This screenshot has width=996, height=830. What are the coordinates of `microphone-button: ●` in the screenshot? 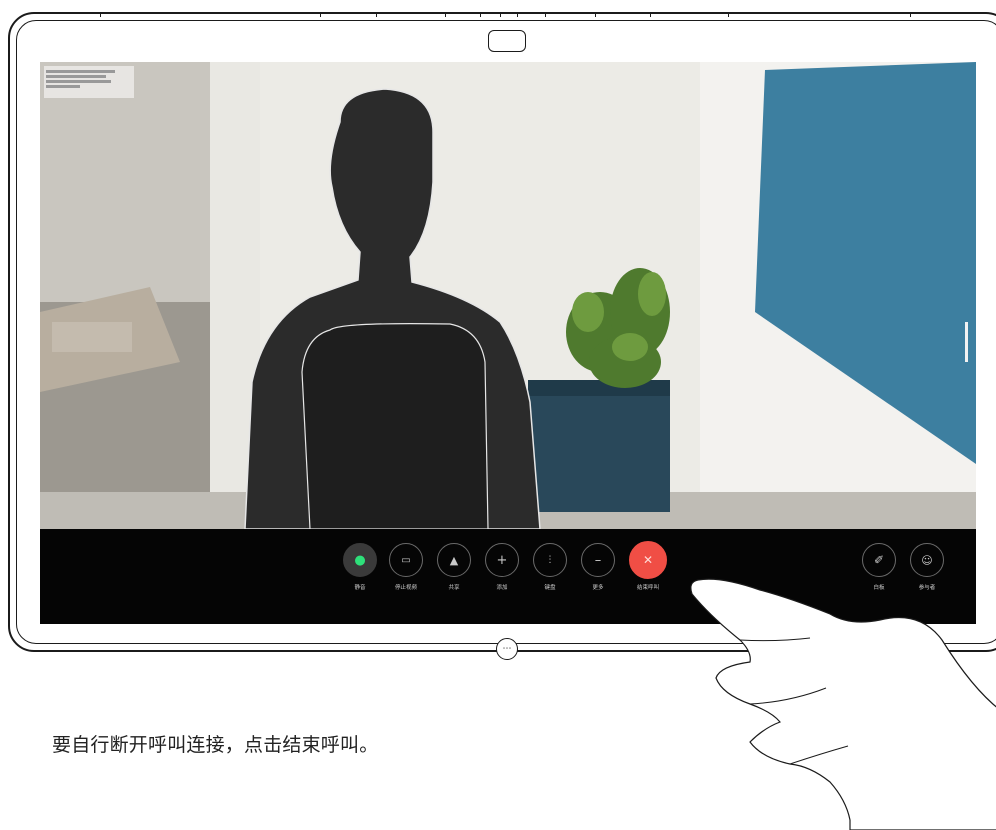 It's located at (360, 560).